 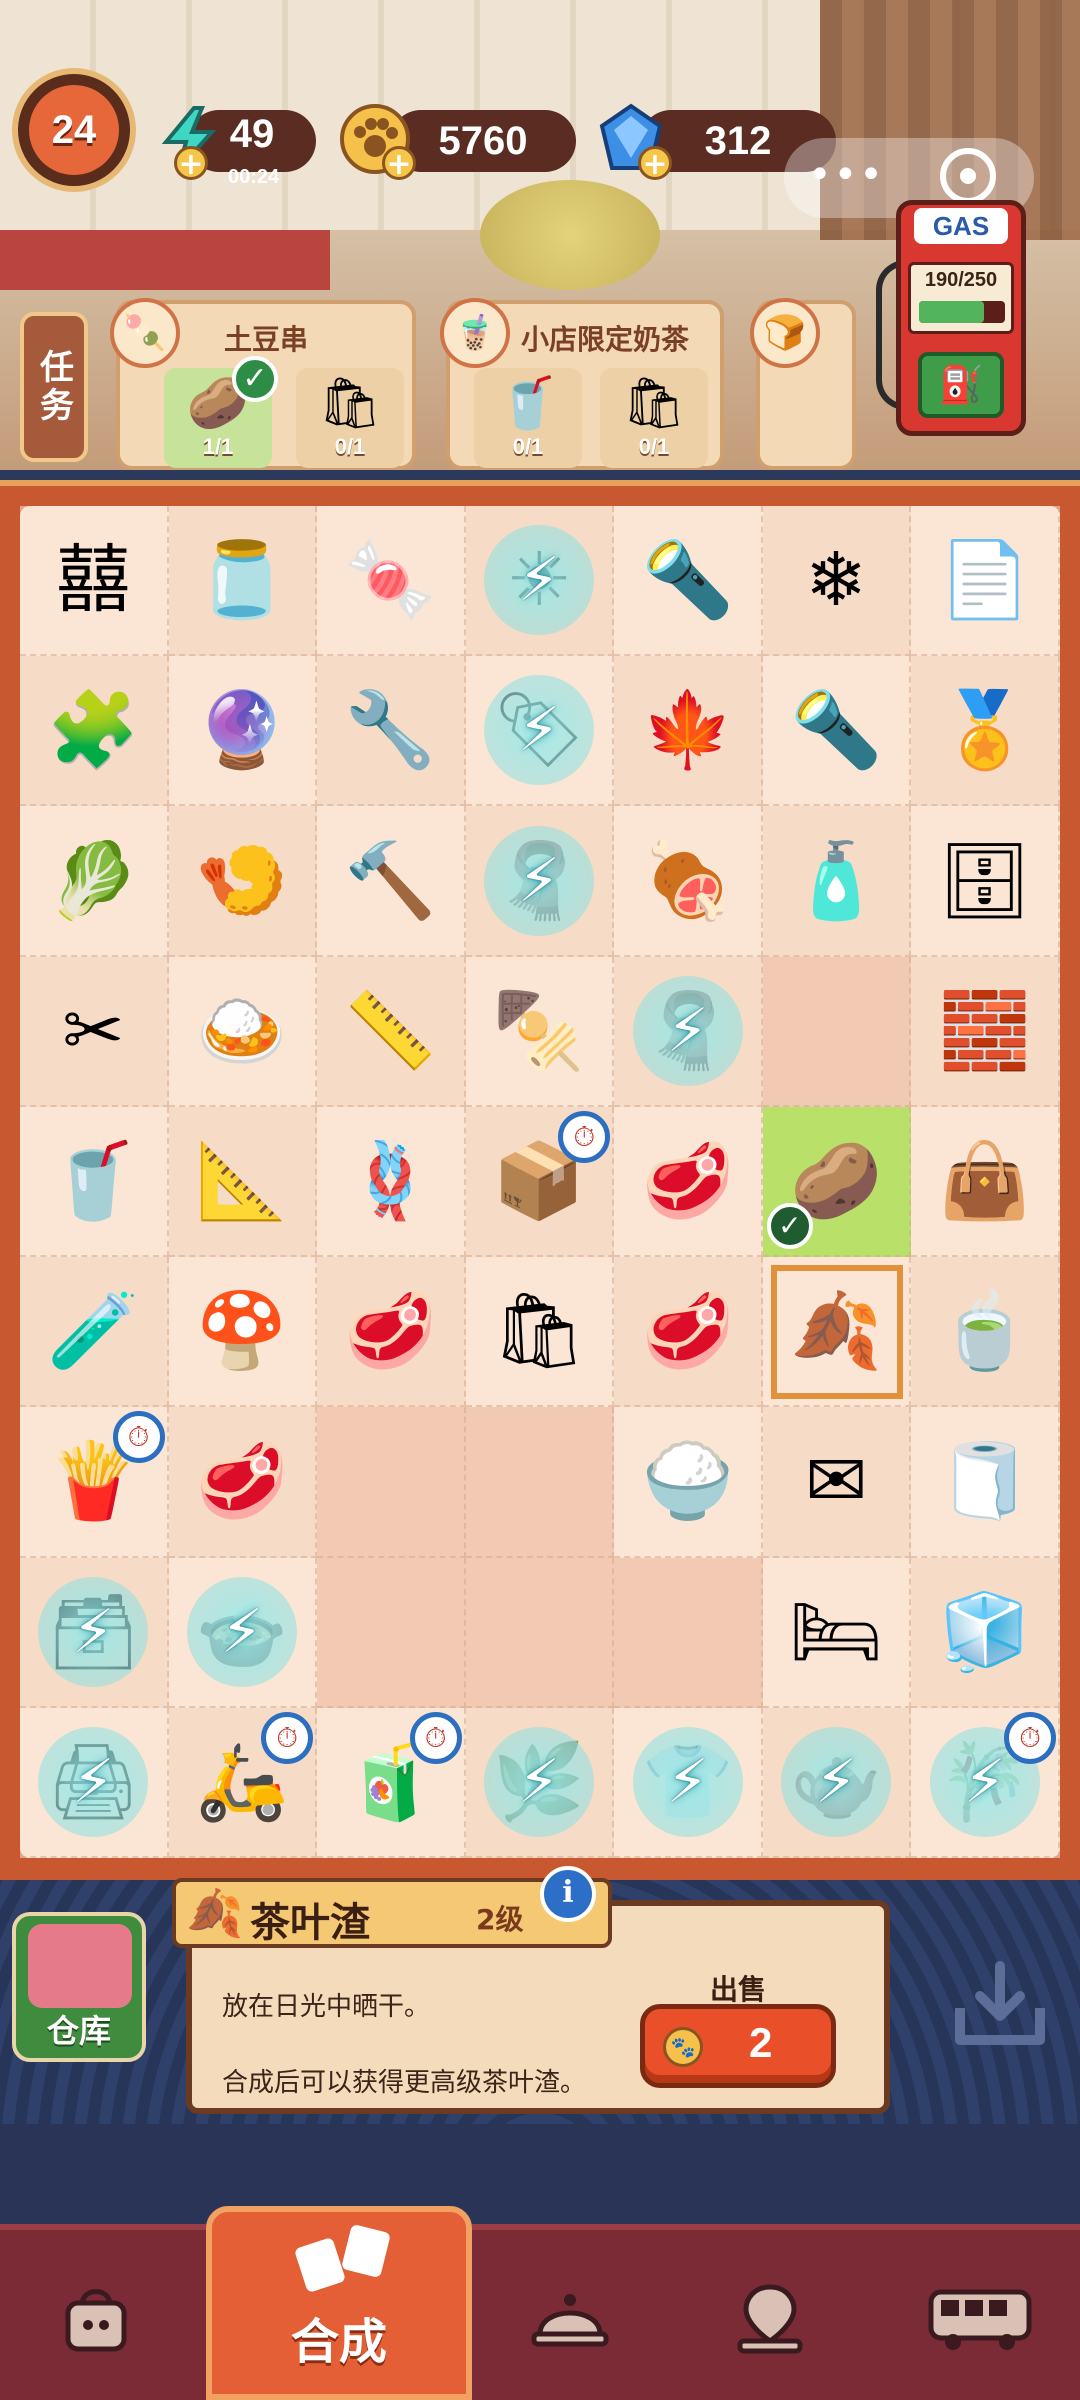 What do you see at coordinates (770, 2319) in the screenshot?
I see `nav-map-button` at bounding box center [770, 2319].